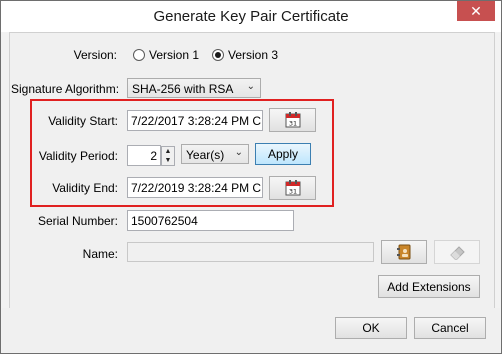 This screenshot has width=502, height=354. What do you see at coordinates (65, 89) in the screenshot?
I see `signature-algorithm-label: Signature Algorithm:` at bounding box center [65, 89].